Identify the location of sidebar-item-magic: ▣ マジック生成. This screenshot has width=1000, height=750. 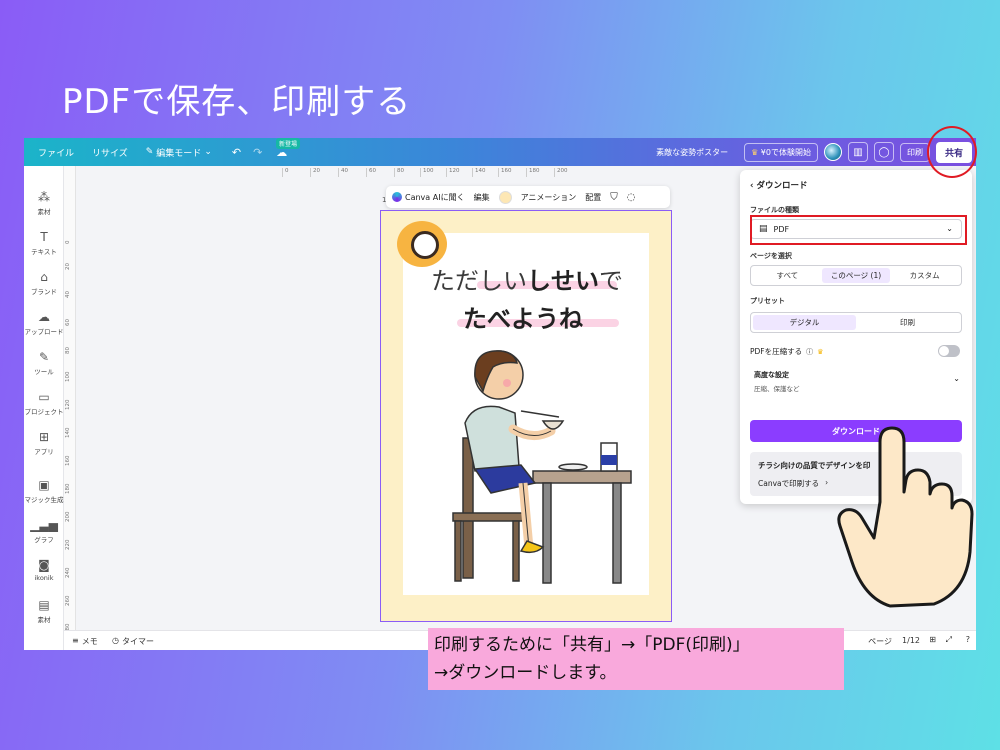
(44, 491).